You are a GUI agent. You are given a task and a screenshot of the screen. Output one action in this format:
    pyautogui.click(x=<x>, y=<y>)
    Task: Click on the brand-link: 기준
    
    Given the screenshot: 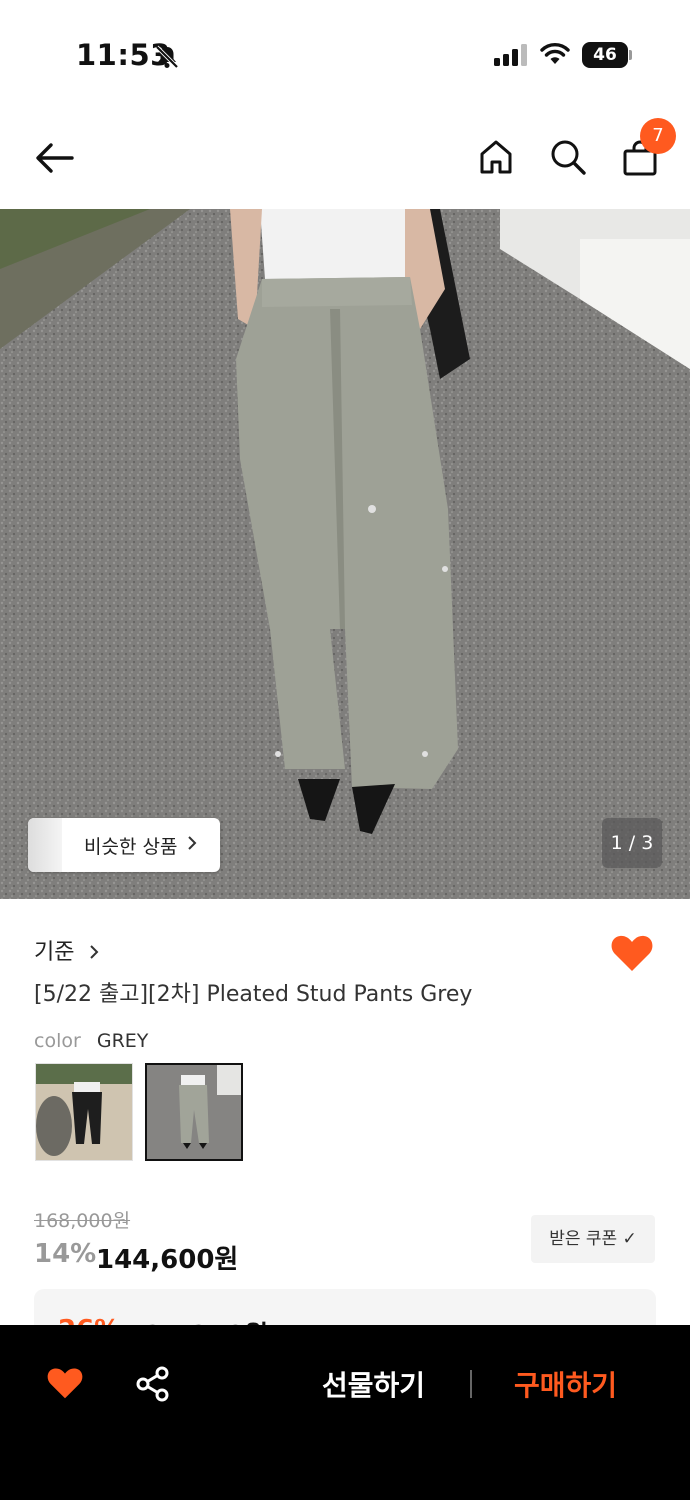 What is the action you would take?
    pyautogui.click(x=66, y=950)
    